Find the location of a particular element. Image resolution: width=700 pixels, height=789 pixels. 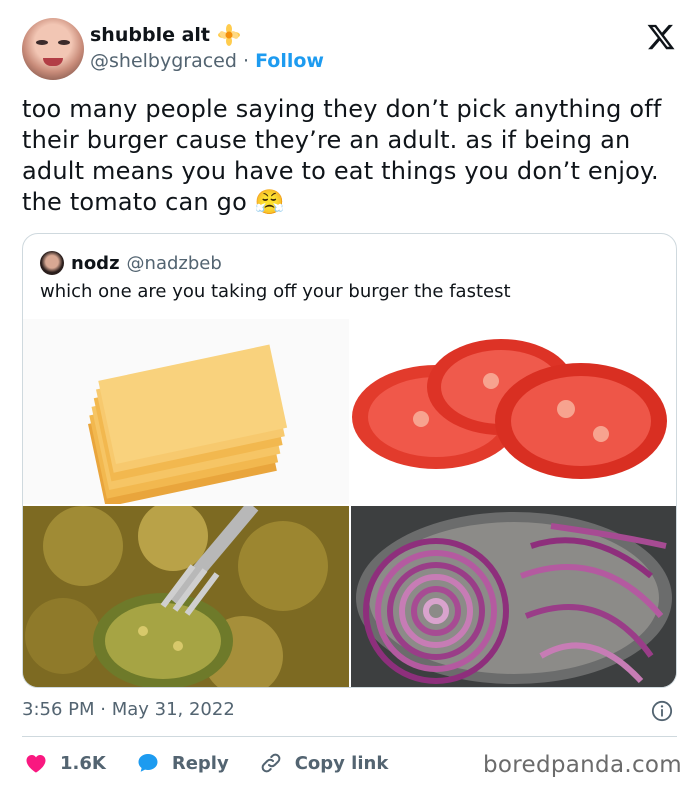

link-icon is located at coordinates (271, 763).